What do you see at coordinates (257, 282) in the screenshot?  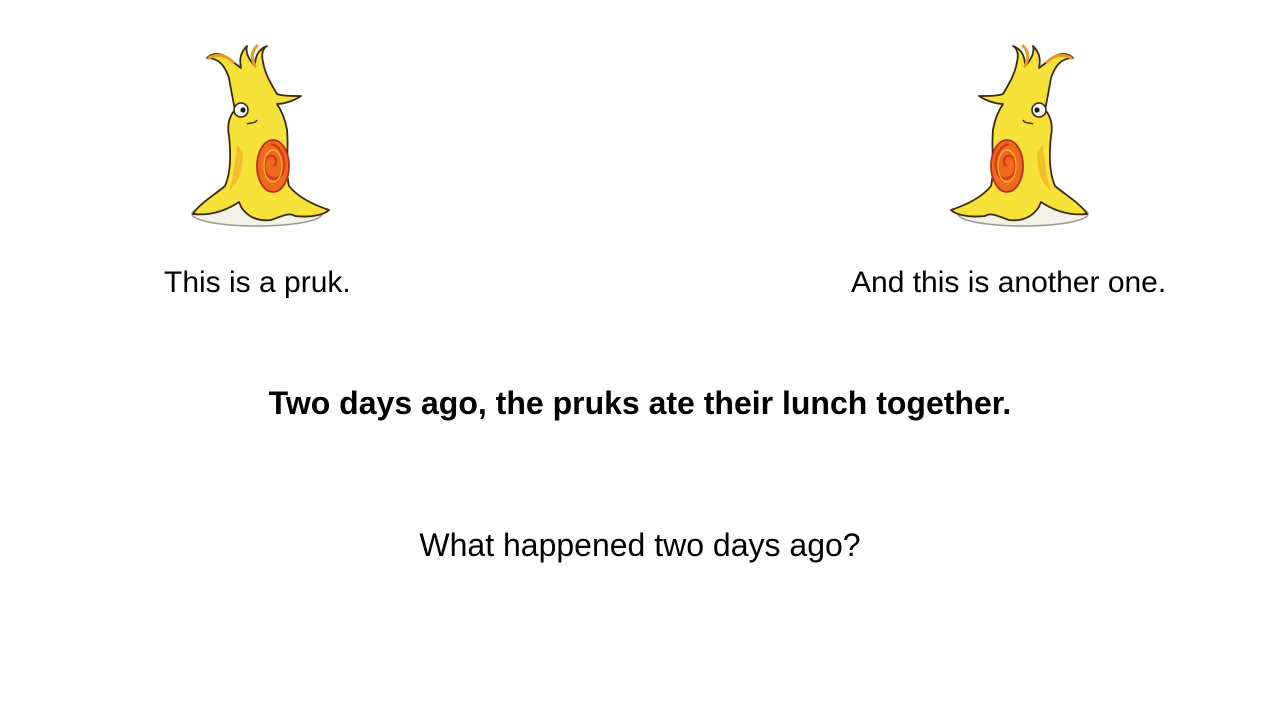 I see `caption-left: This is a pruk.` at bounding box center [257, 282].